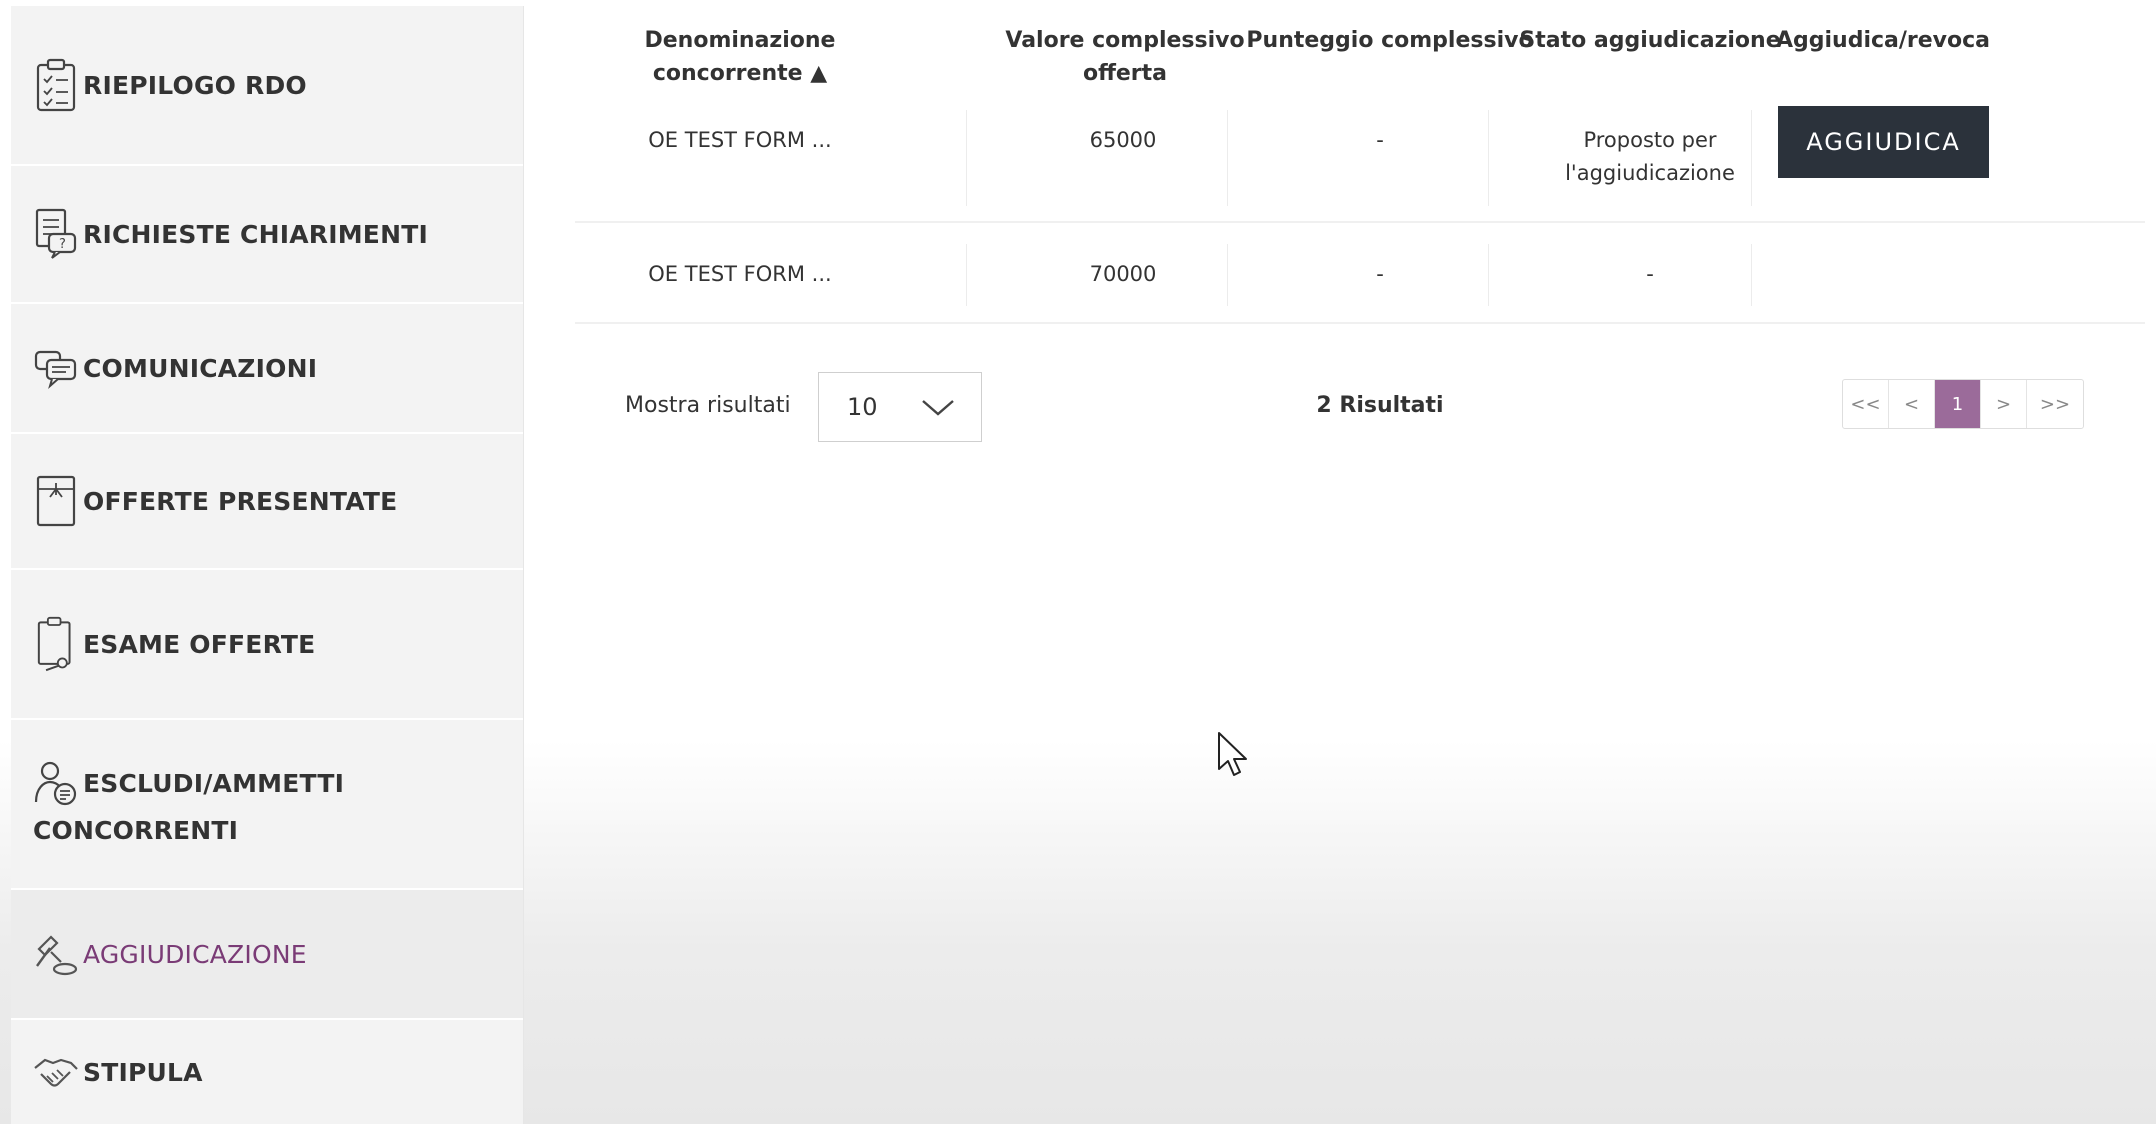  I want to click on sidebar-item-esame-offerte: ESAME OFFERTE, so click(267, 645).